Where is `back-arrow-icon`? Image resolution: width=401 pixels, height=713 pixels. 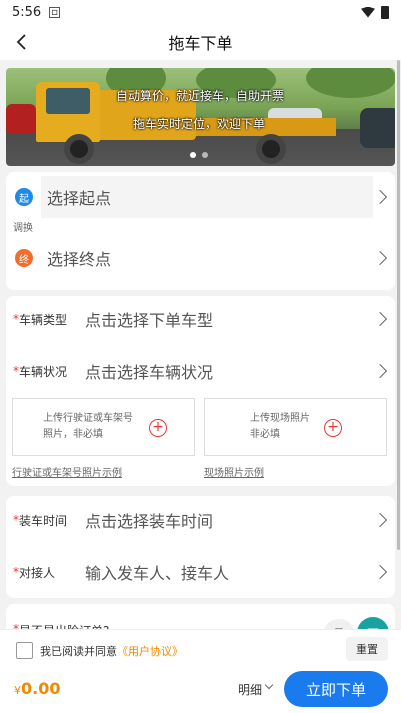 back-arrow-icon is located at coordinates (22, 42).